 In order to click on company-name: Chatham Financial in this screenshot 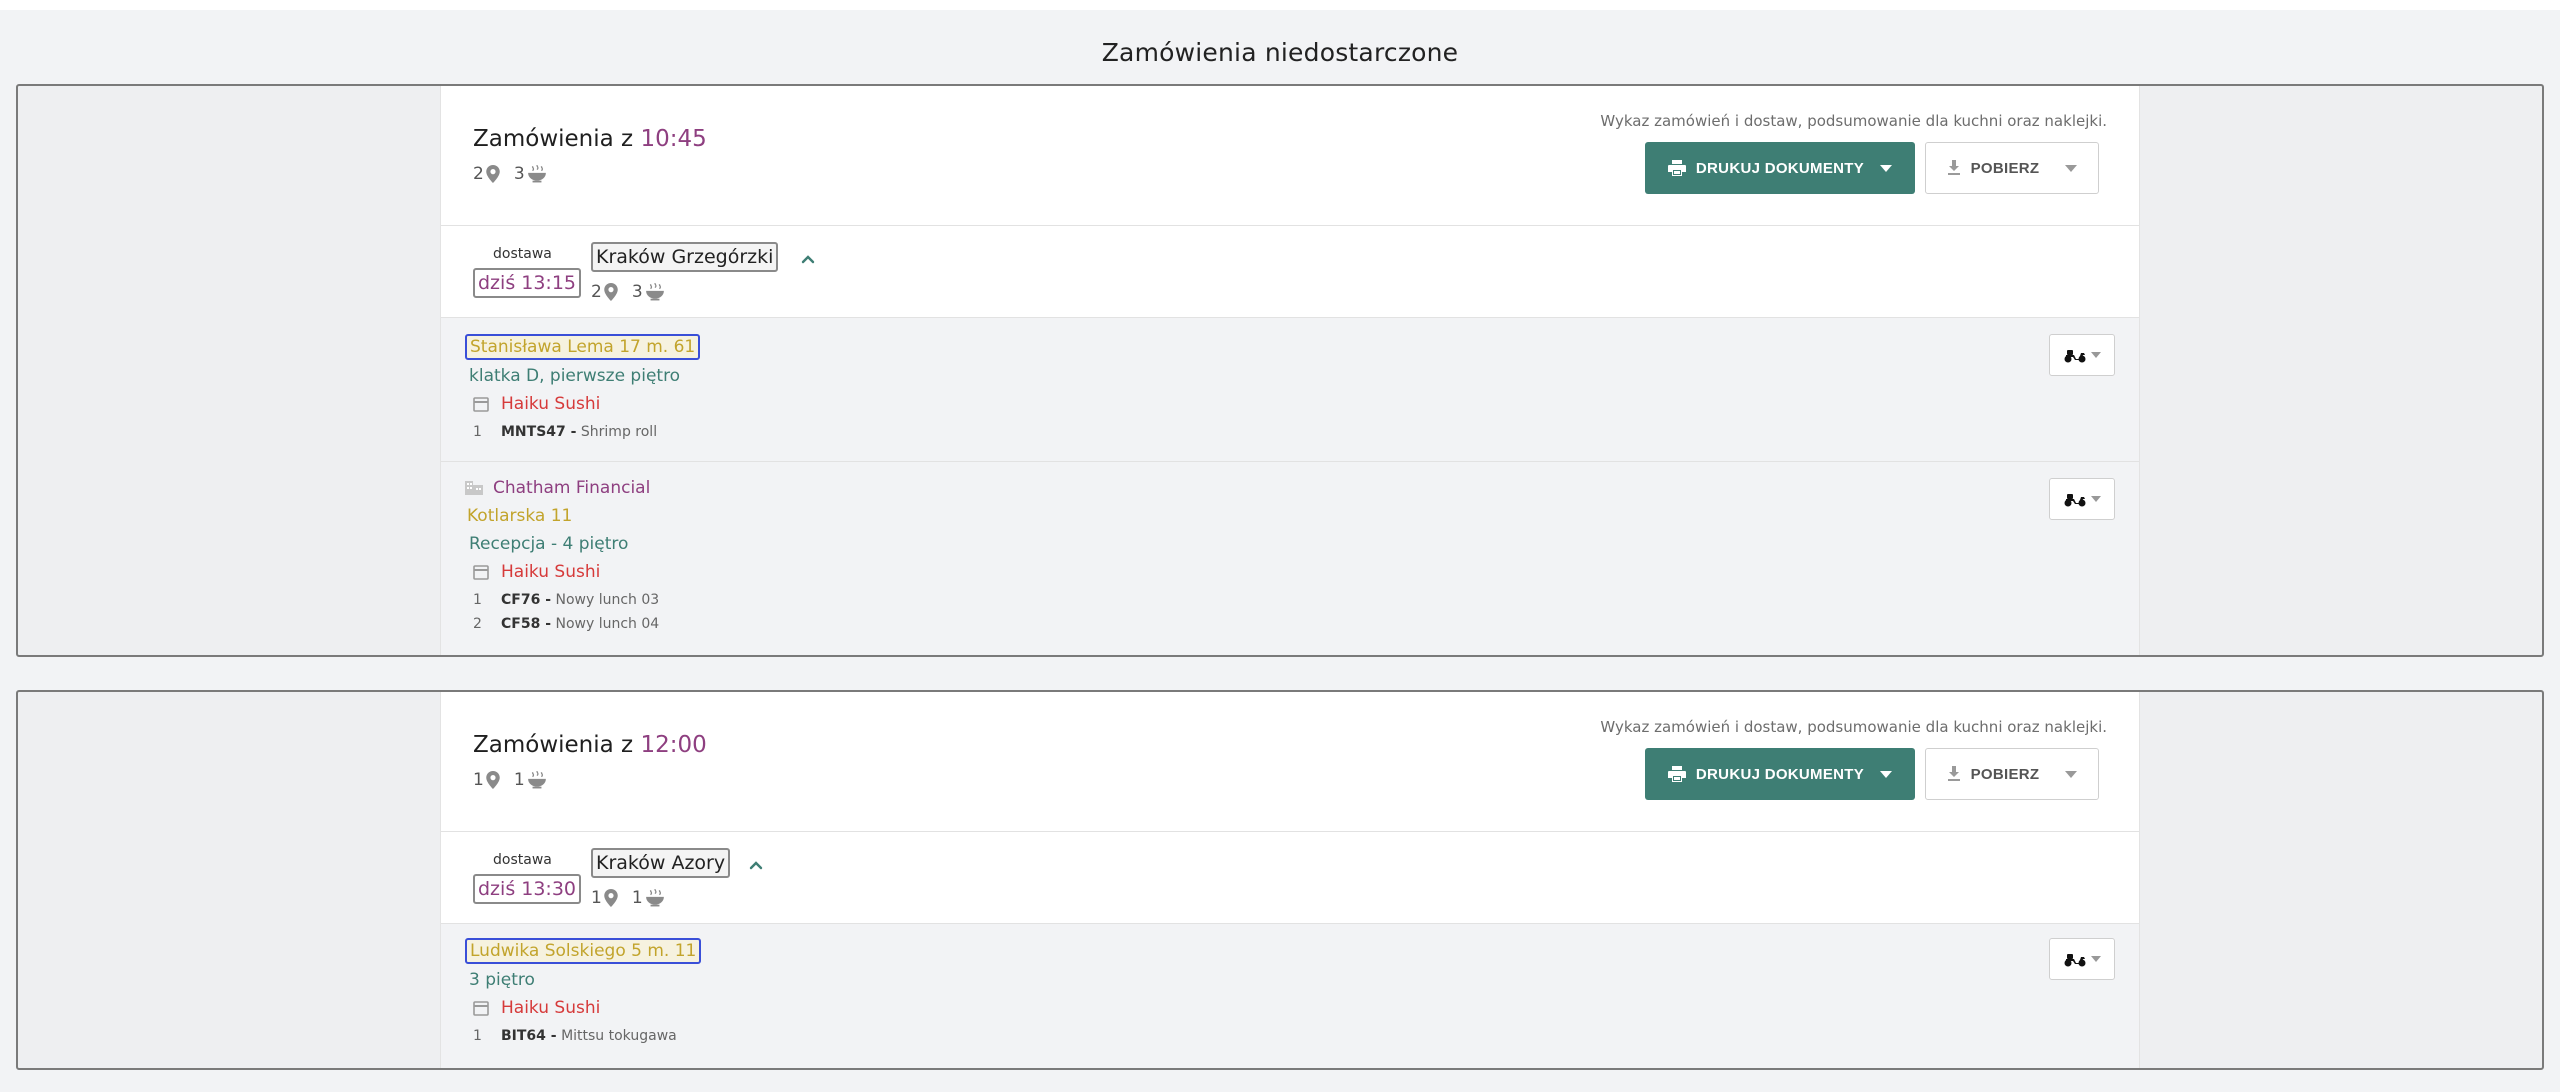, I will do `click(572, 488)`.